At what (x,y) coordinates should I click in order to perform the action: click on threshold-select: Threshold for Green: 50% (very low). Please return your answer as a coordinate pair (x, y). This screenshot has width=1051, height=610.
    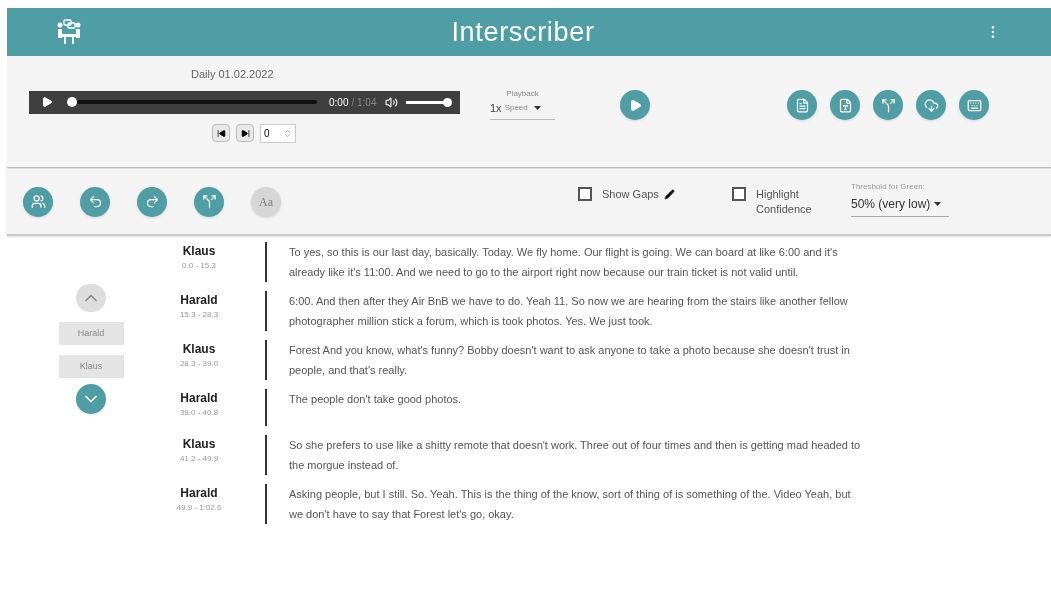
    Looking at the image, I should click on (900, 198).